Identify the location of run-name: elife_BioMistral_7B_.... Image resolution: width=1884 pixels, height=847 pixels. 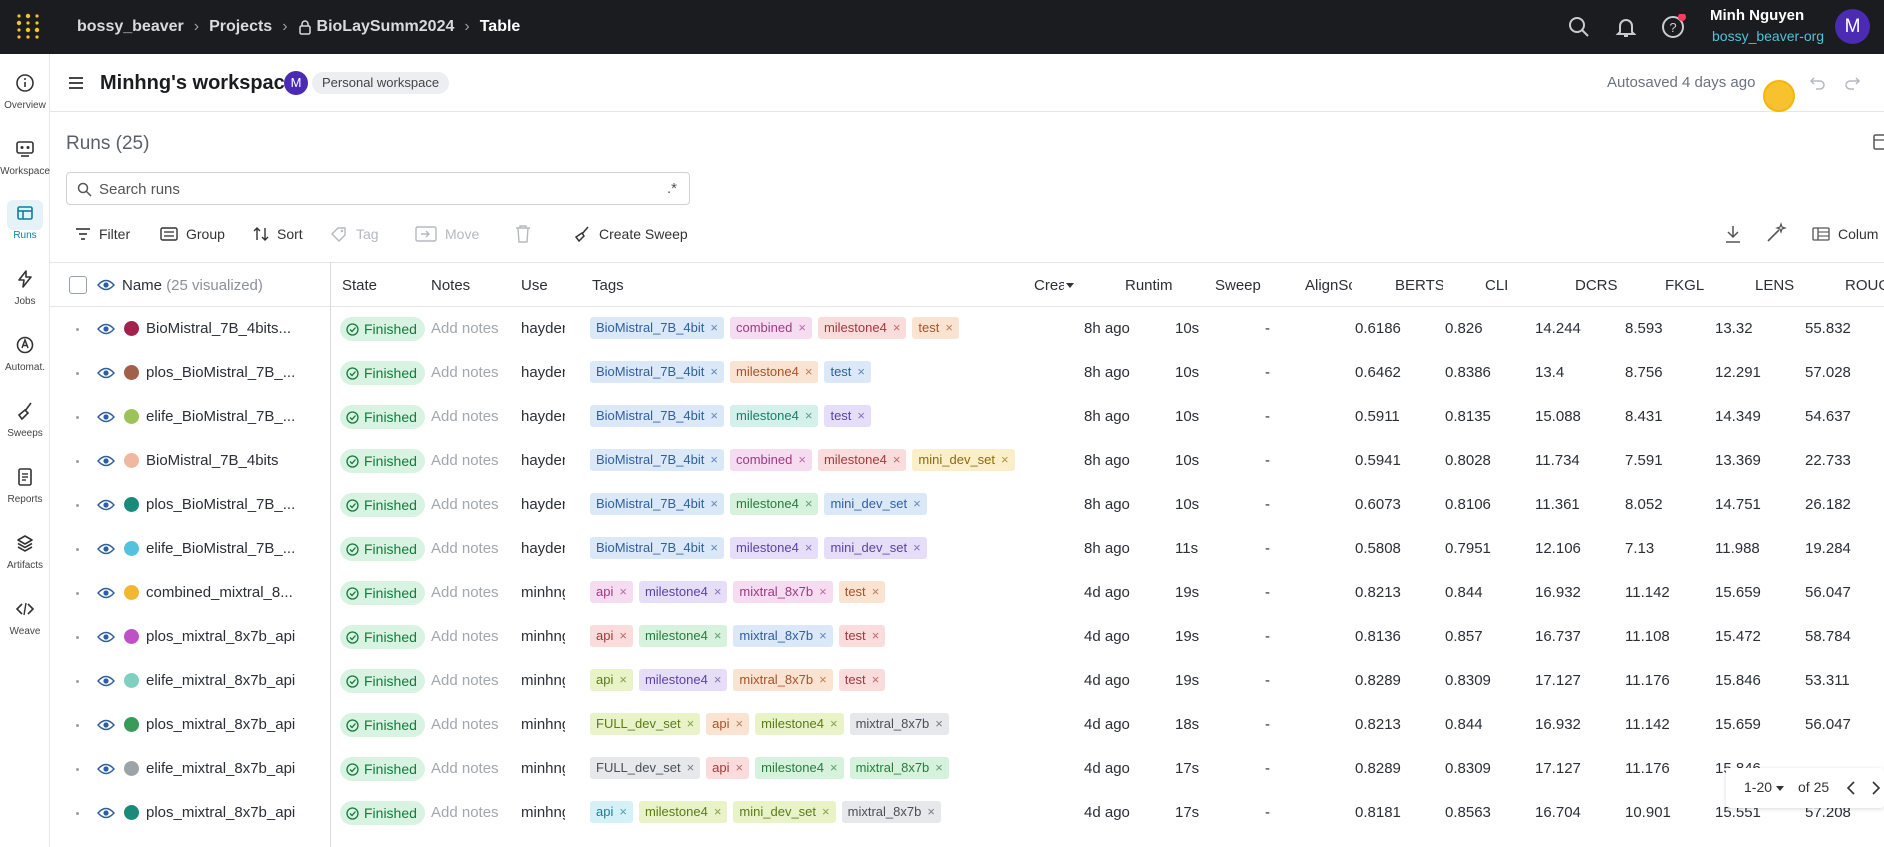
(231, 416).